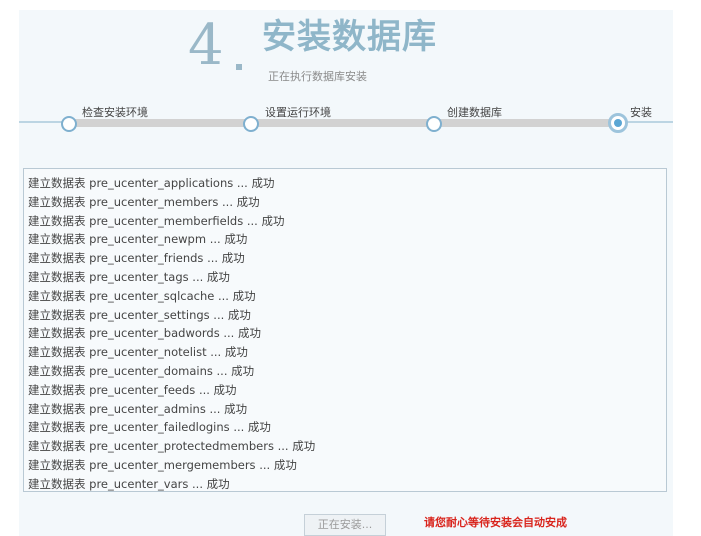 The image size is (701, 536). What do you see at coordinates (139, 314) in the screenshot?
I see `log-line: 建立数据表 pre_ucenter_settings ... 成功` at bounding box center [139, 314].